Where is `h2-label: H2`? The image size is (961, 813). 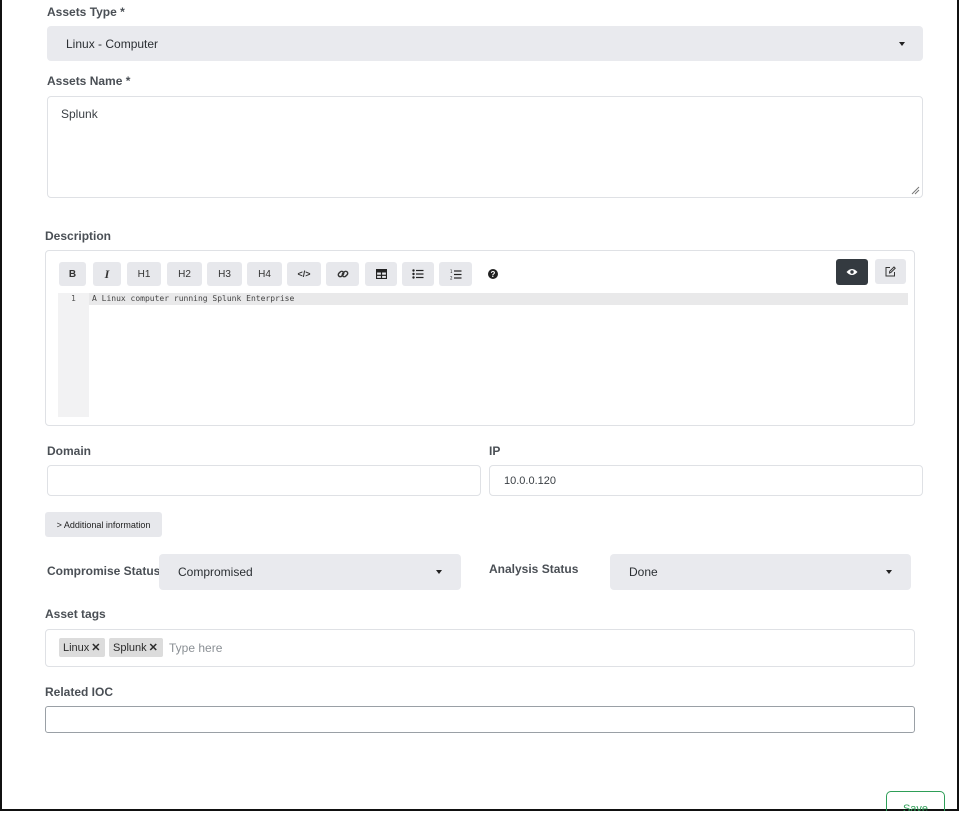
h2-label: H2 is located at coordinates (184, 274).